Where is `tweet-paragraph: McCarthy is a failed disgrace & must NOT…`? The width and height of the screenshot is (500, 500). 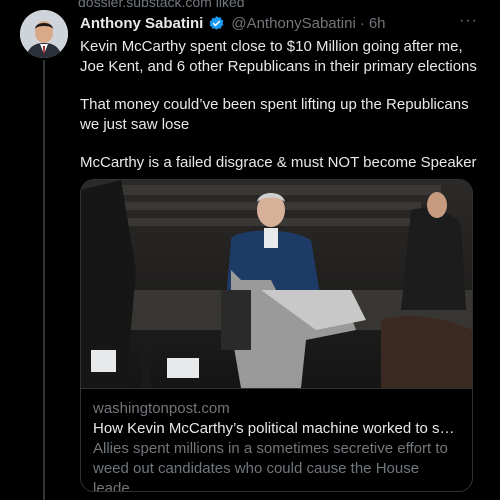 tweet-paragraph: McCarthy is a failed disgrace & must NOT… is located at coordinates (278, 162).